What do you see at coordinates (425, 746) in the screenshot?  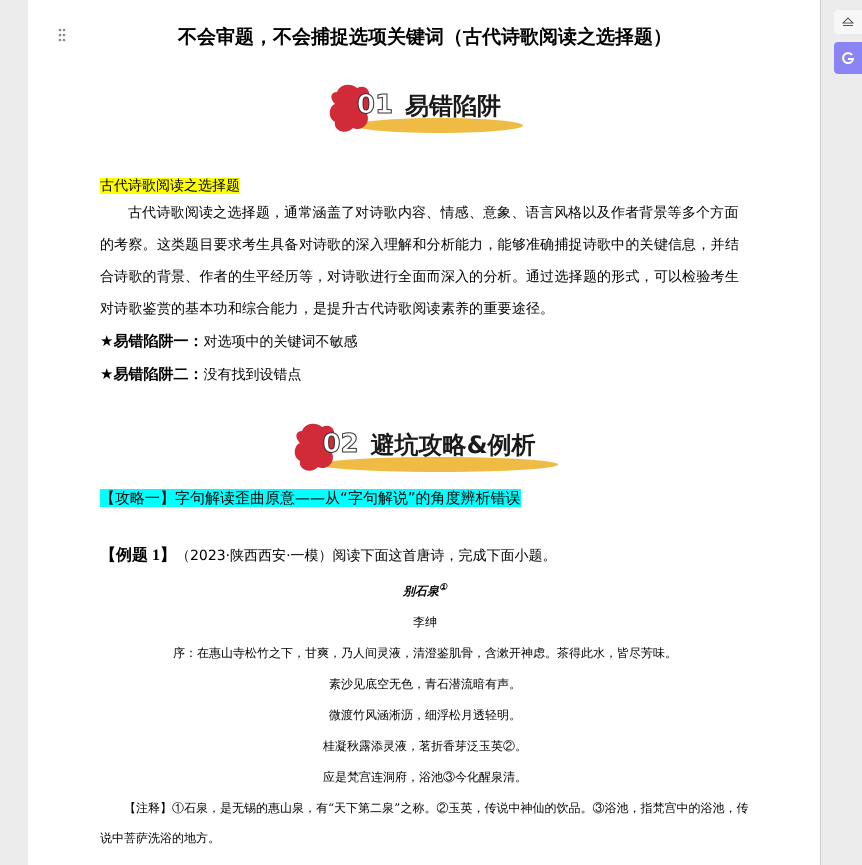 I see `poem-line: 桂凝秋露添灵液，茗折香芽泛玉英②。` at bounding box center [425, 746].